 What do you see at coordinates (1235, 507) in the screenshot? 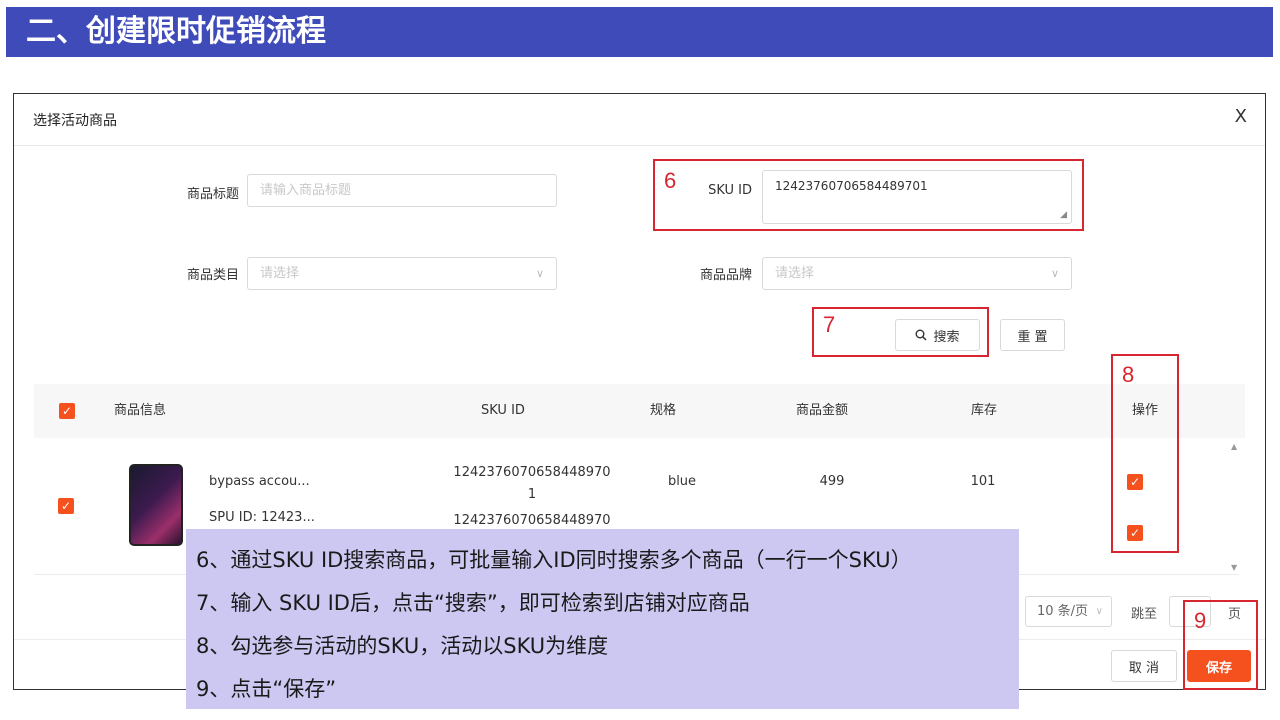
I see `table-scrollbar: ▲ ▼` at bounding box center [1235, 507].